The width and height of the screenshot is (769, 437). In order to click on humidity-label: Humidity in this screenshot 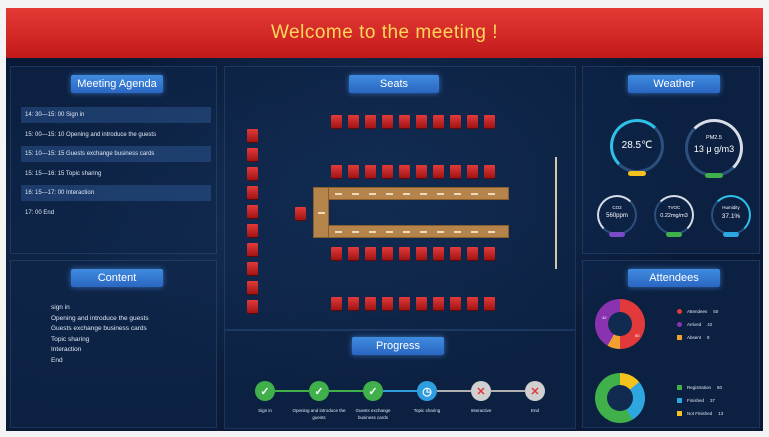, I will do `click(731, 207)`.